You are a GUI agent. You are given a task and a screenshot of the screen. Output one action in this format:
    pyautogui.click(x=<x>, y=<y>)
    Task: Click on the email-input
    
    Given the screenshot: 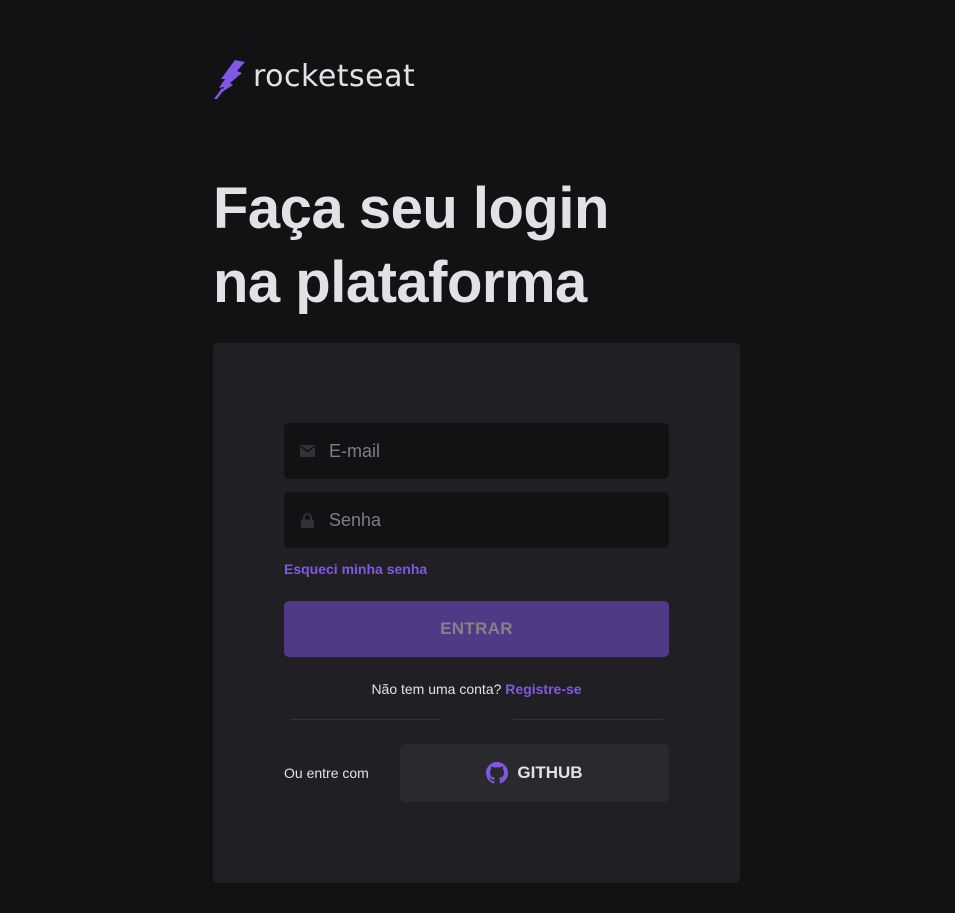 What is the action you would take?
    pyautogui.click(x=489, y=451)
    